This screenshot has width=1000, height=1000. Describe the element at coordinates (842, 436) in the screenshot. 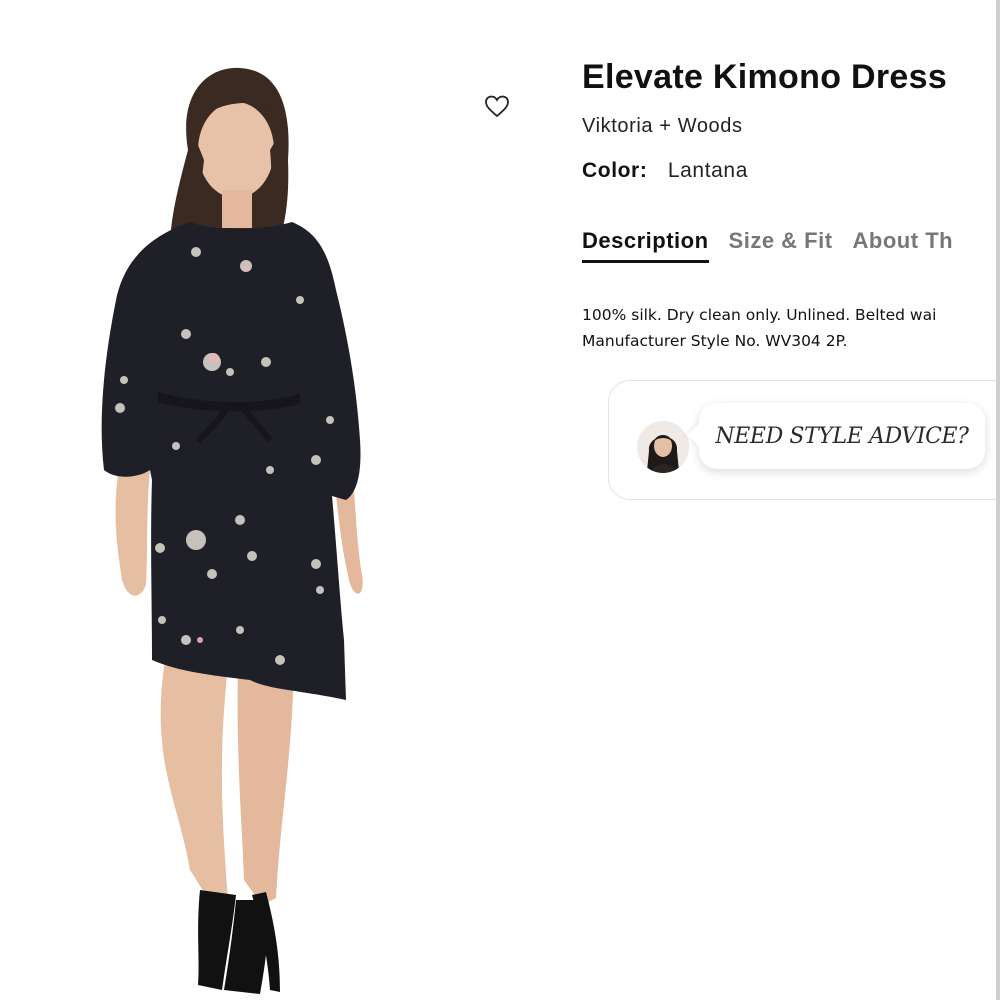

I see `style-advice-label: NEED STYLE ADVICE?` at that location.